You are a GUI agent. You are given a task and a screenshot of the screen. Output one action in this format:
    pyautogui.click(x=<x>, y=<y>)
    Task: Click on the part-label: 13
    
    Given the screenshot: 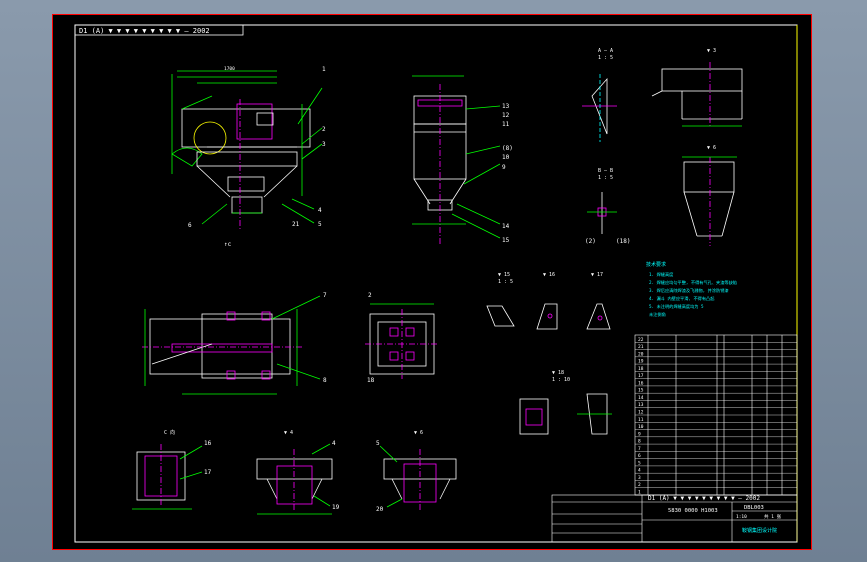 What is the action you would take?
    pyautogui.click(x=506, y=106)
    